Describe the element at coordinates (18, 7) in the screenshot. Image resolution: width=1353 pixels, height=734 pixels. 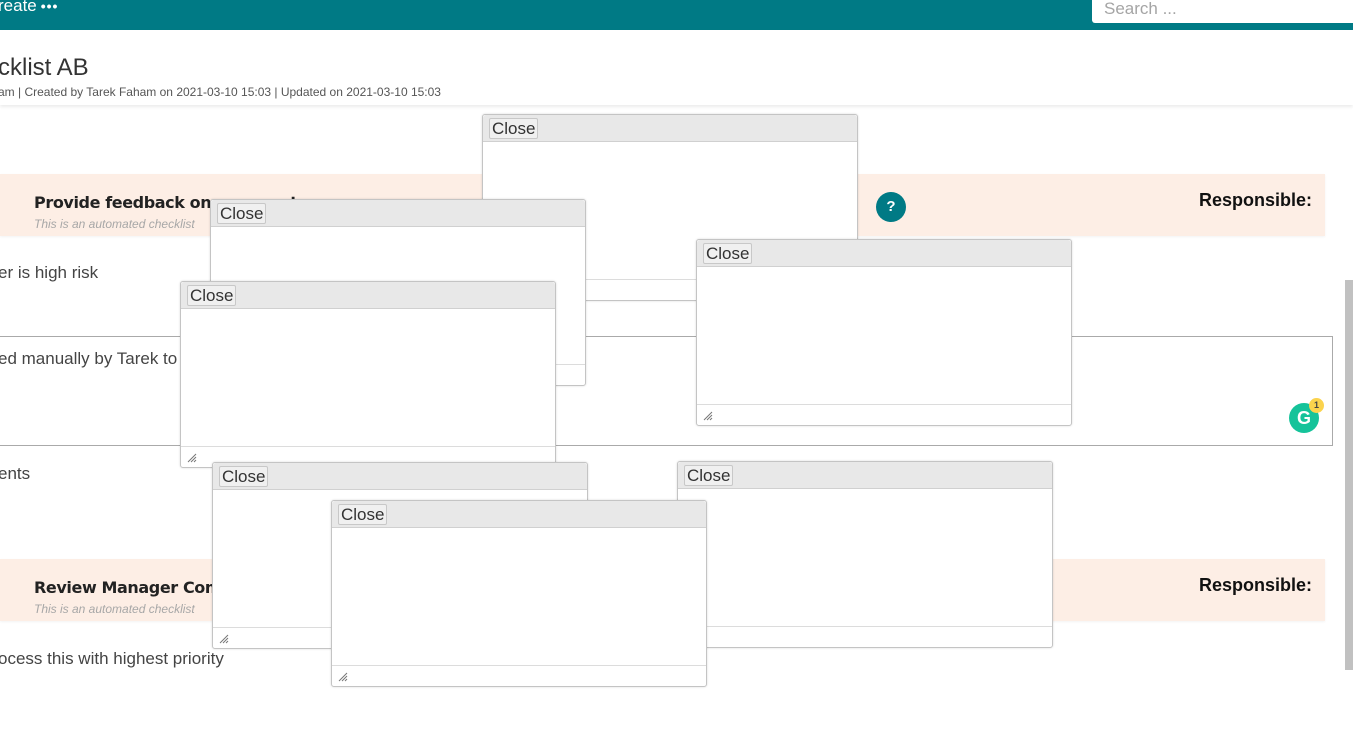
I see `create-label: reate` at that location.